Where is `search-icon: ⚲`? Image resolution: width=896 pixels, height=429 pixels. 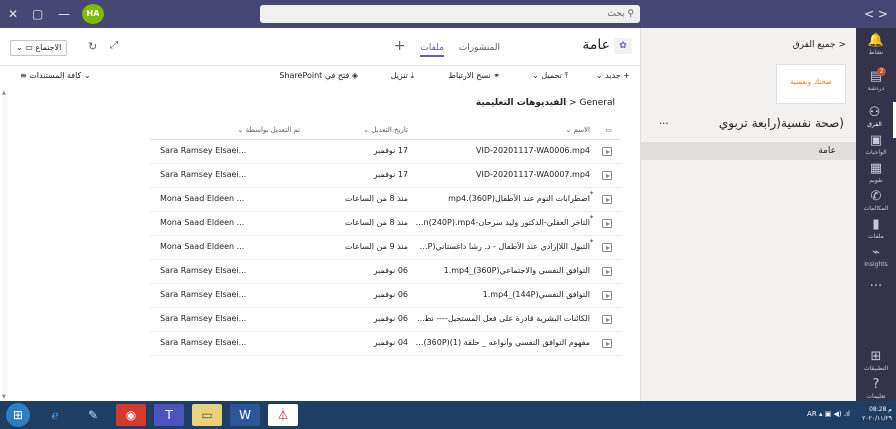 search-icon: ⚲ is located at coordinates (629, 14).